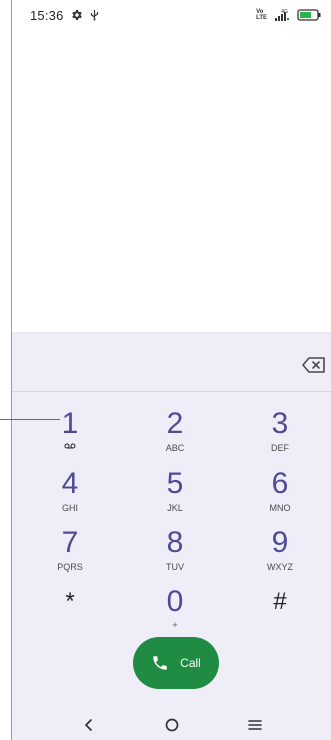  Describe the element at coordinates (175, 567) in the screenshot. I see `key-8-letters: TUV` at that location.